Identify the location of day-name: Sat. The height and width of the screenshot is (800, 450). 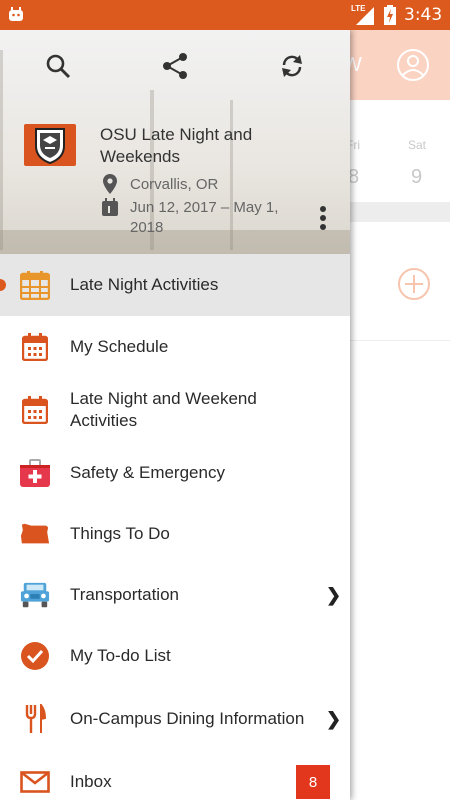
(417, 145).